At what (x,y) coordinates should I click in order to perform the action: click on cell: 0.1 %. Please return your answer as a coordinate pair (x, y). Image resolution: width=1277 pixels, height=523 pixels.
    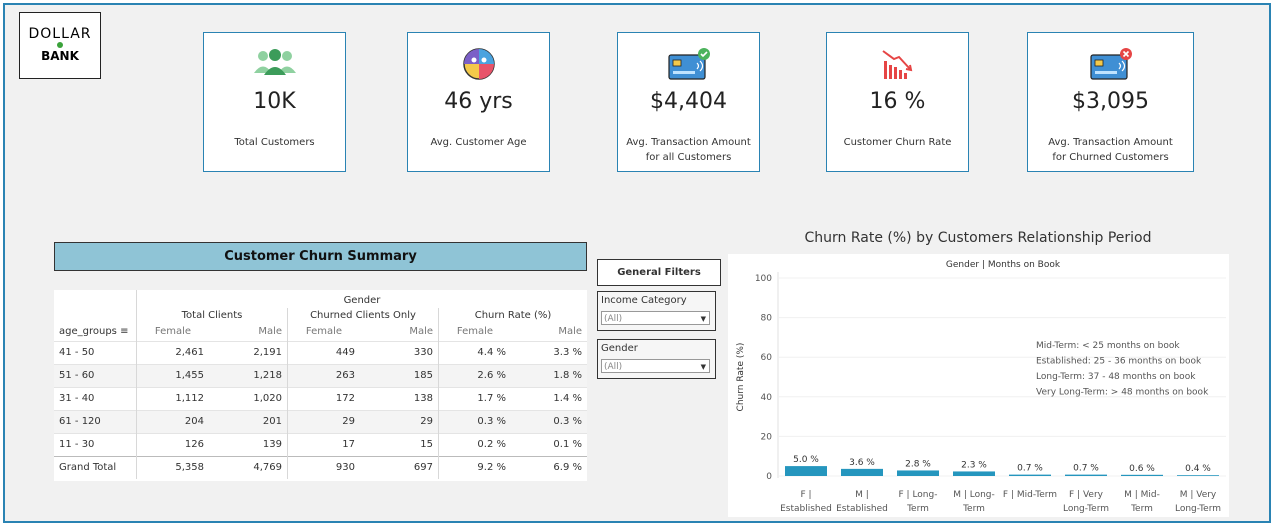
    Looking at the image, I should click on (549, 444).